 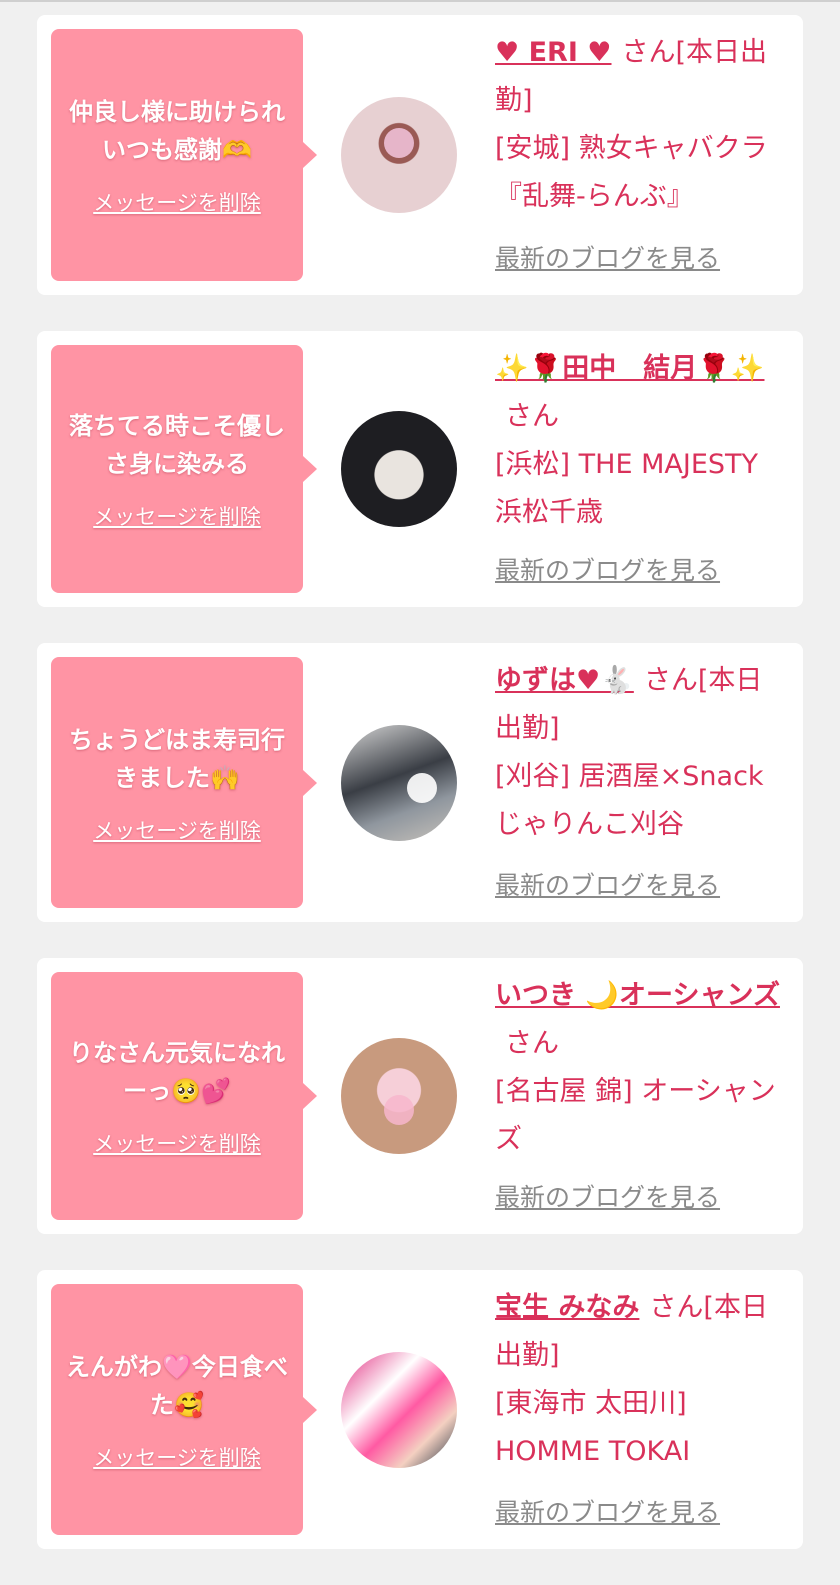 I want to click on message-bubble: 仲良し様に助けられいつも感謝🫶 メッセージを削除, so click(x=184, y=155).